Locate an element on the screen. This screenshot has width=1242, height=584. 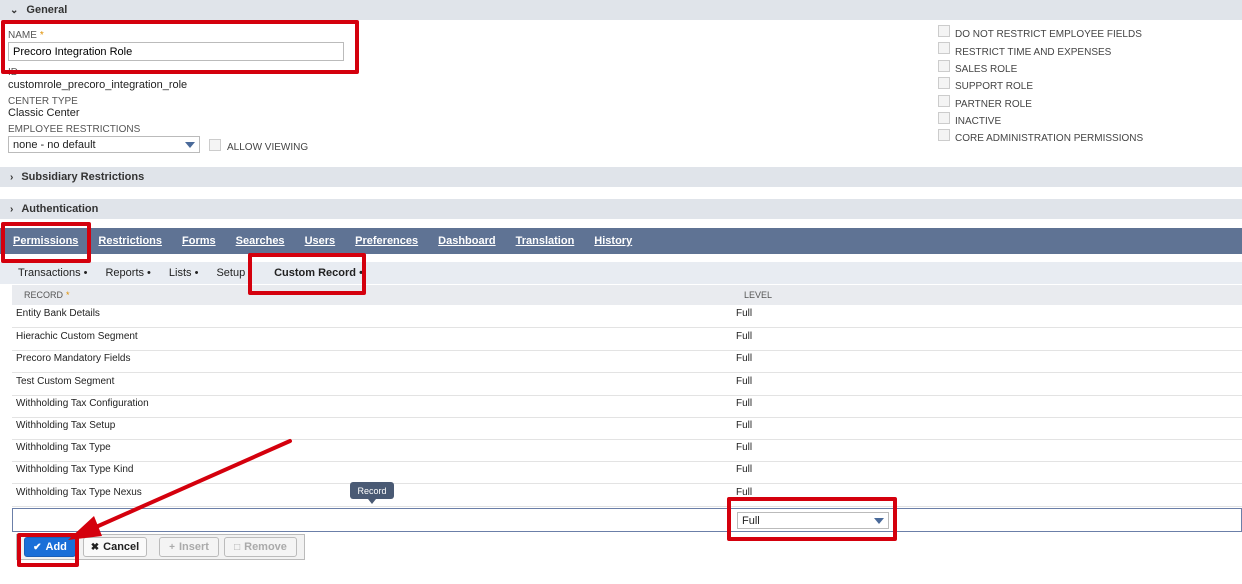
annotation-arrow-icon is located at coordinates (180, 489).